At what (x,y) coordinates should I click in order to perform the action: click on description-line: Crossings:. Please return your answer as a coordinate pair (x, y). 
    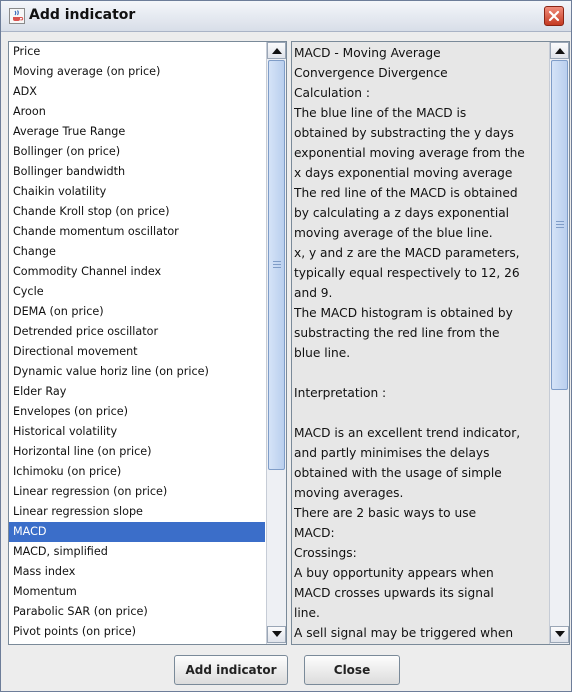
    Looking at the image, I should click on (325, 553).